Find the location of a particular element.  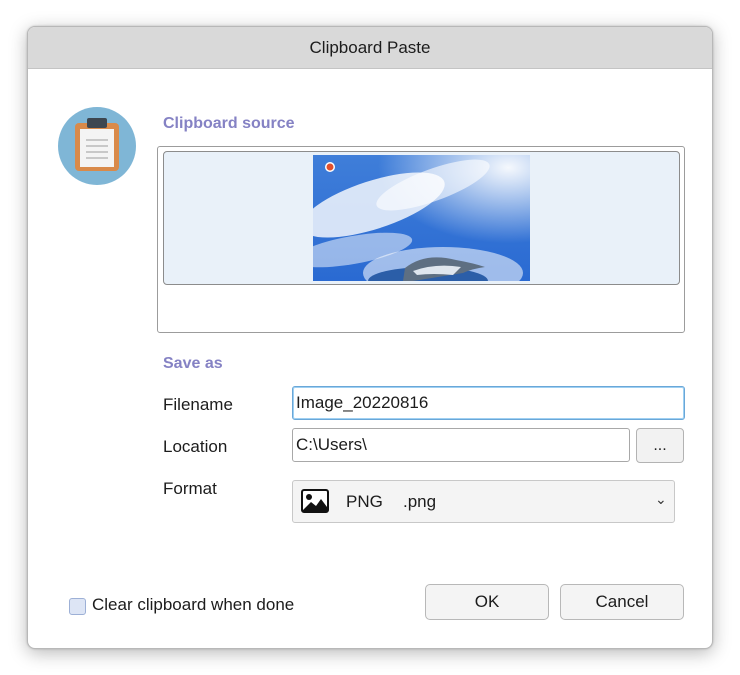

clipboard-image-preview is located at coordinates (421, 218).